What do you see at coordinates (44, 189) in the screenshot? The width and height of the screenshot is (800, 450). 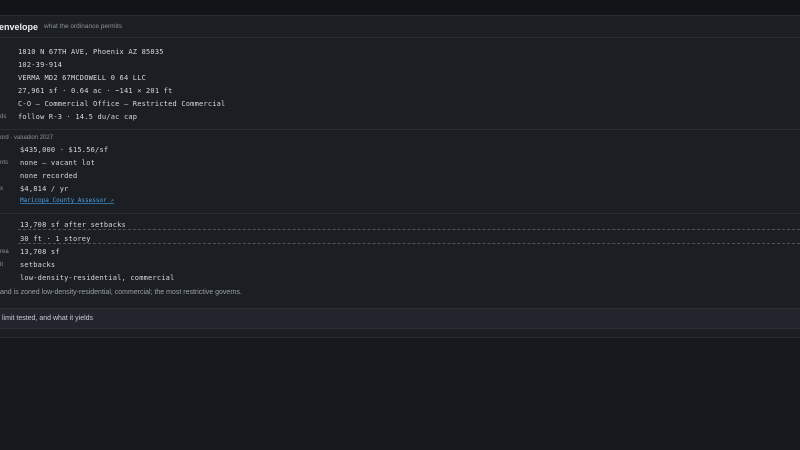 I see `tax-value: $4,814 / yr` at bounding box center [44, 189].